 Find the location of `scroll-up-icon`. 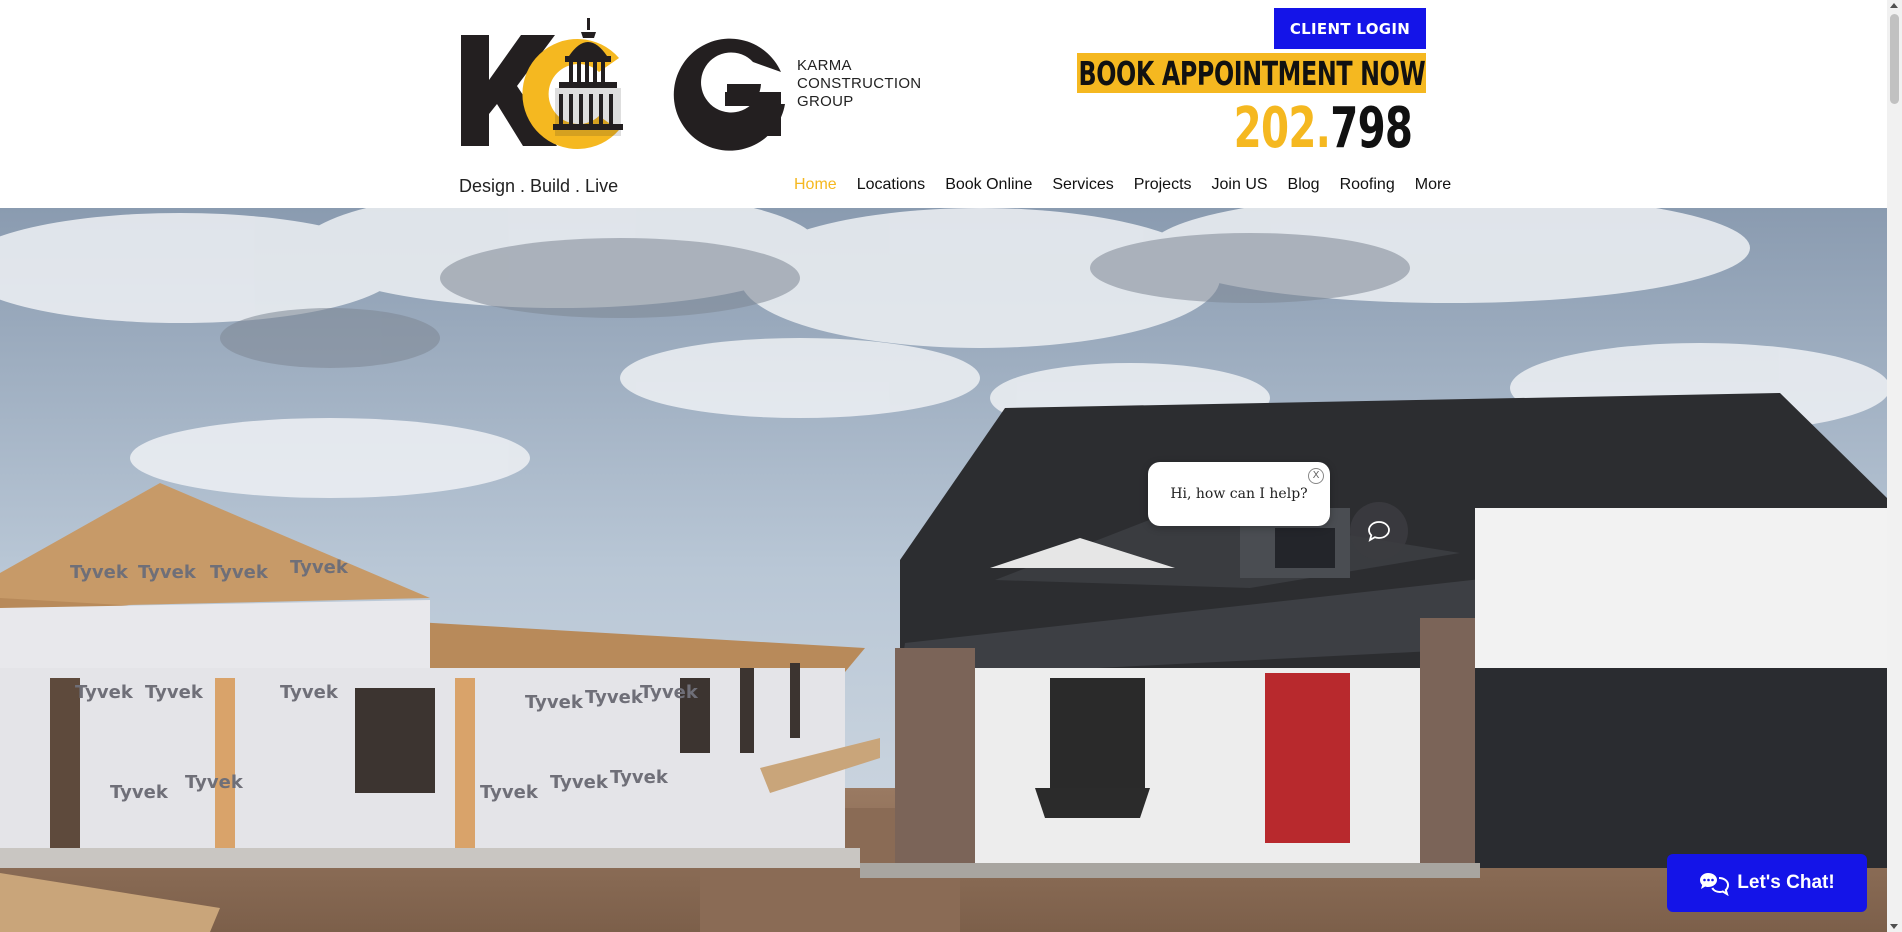

scroll-up-icon is located at coordinates (1894, 5).